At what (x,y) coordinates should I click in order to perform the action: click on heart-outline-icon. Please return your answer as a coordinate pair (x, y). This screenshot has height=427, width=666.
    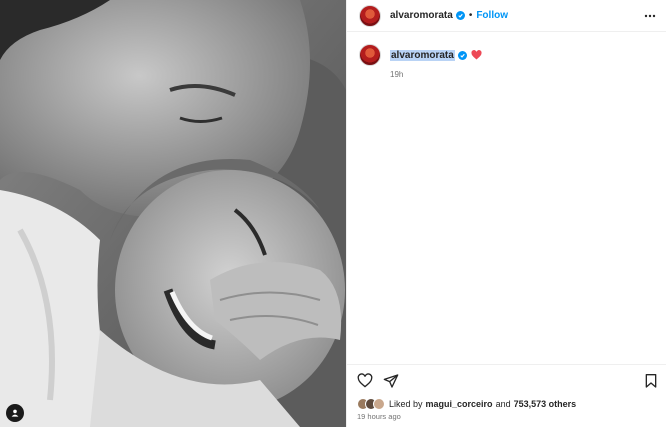
    Looking at the image, I should click on (365, 380).